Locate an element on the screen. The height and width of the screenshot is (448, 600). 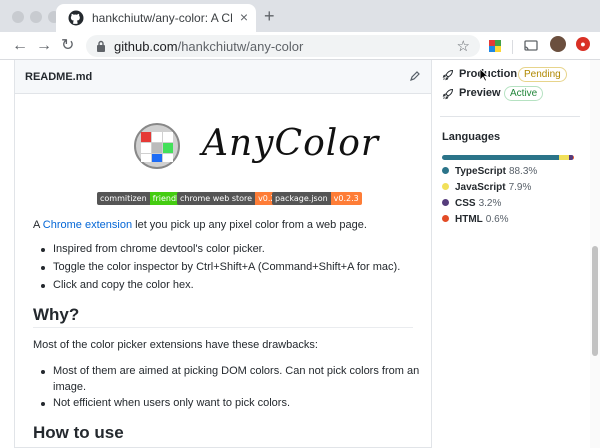
list-item-continuation: image. is located at coordinates (70, 387).